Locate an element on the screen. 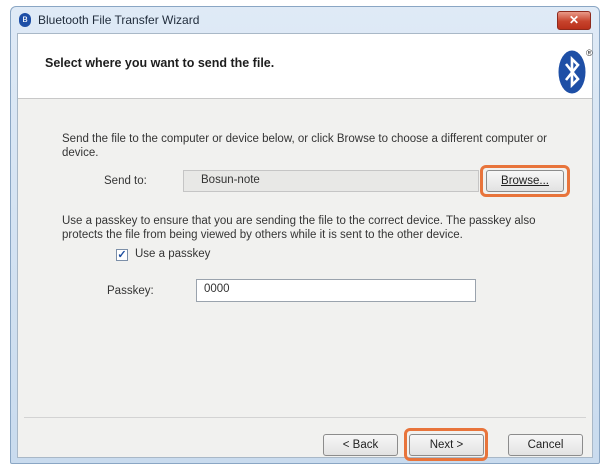 Image resolution: width=610 pixels, height=471 pixels. send-to-field: Bosun-note is located at coordinates (331, 181).